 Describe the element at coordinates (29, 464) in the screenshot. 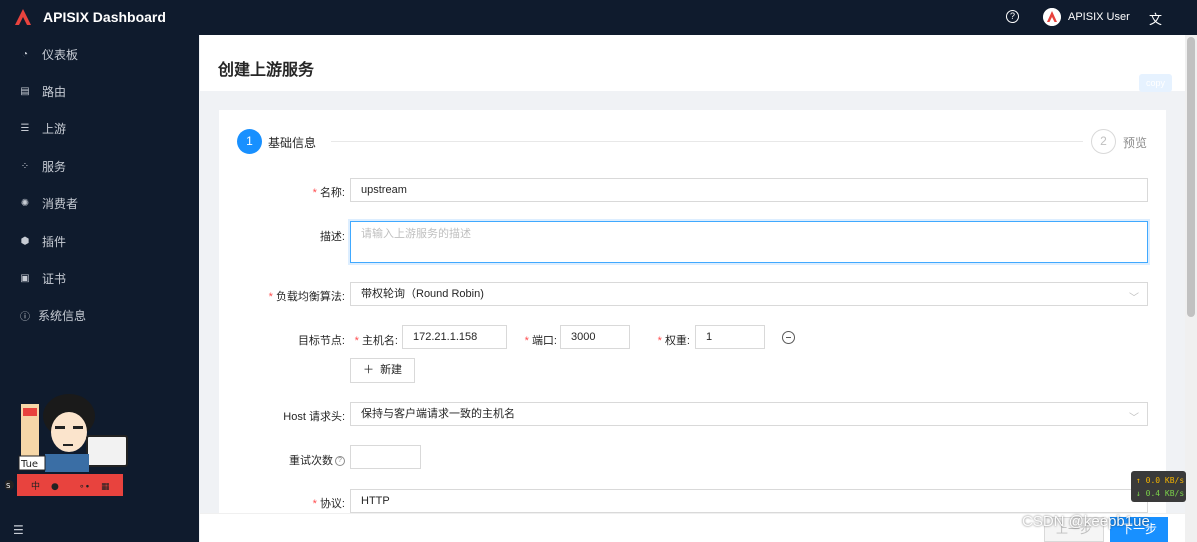

I see `sticker-day: Tue` at that location.